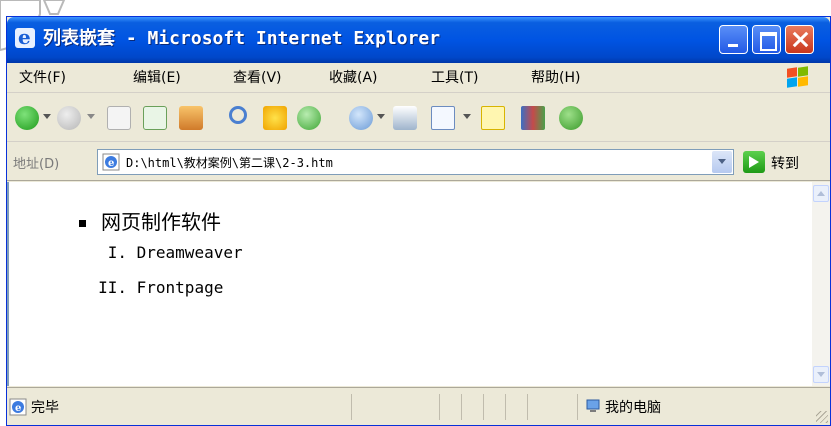  I want to click on status-bar: e 完毕 我的电脑, so click(418, 406).